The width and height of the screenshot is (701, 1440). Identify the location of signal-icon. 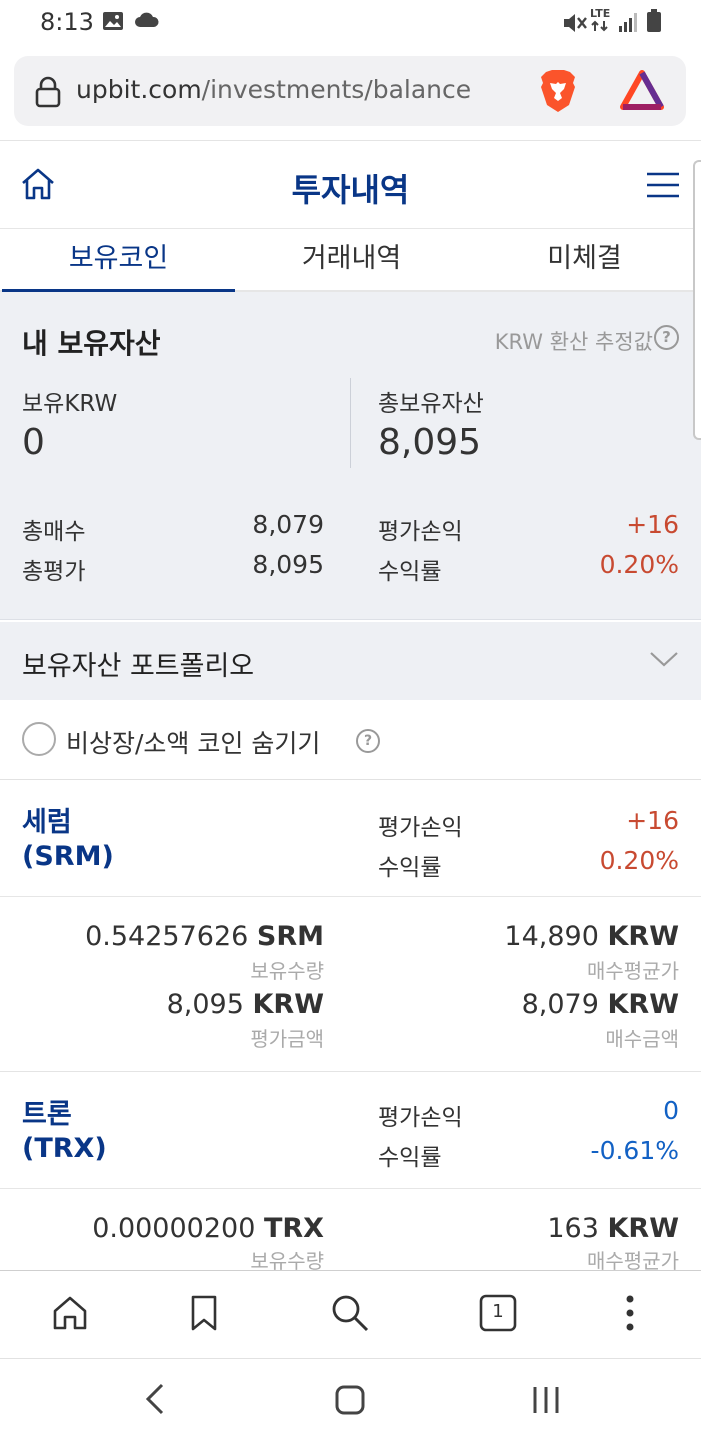
(629, 24).